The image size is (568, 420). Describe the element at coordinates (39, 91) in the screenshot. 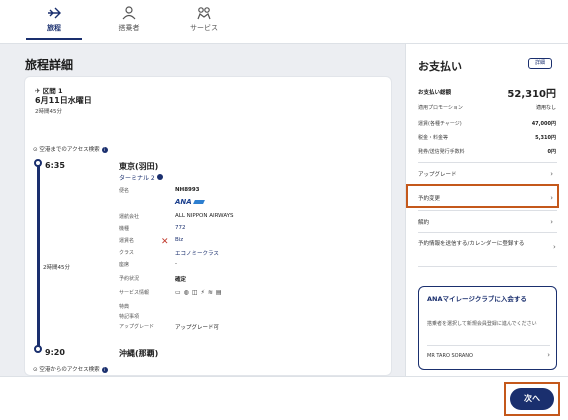

I see `plane-small-icon: ✈` at that location.